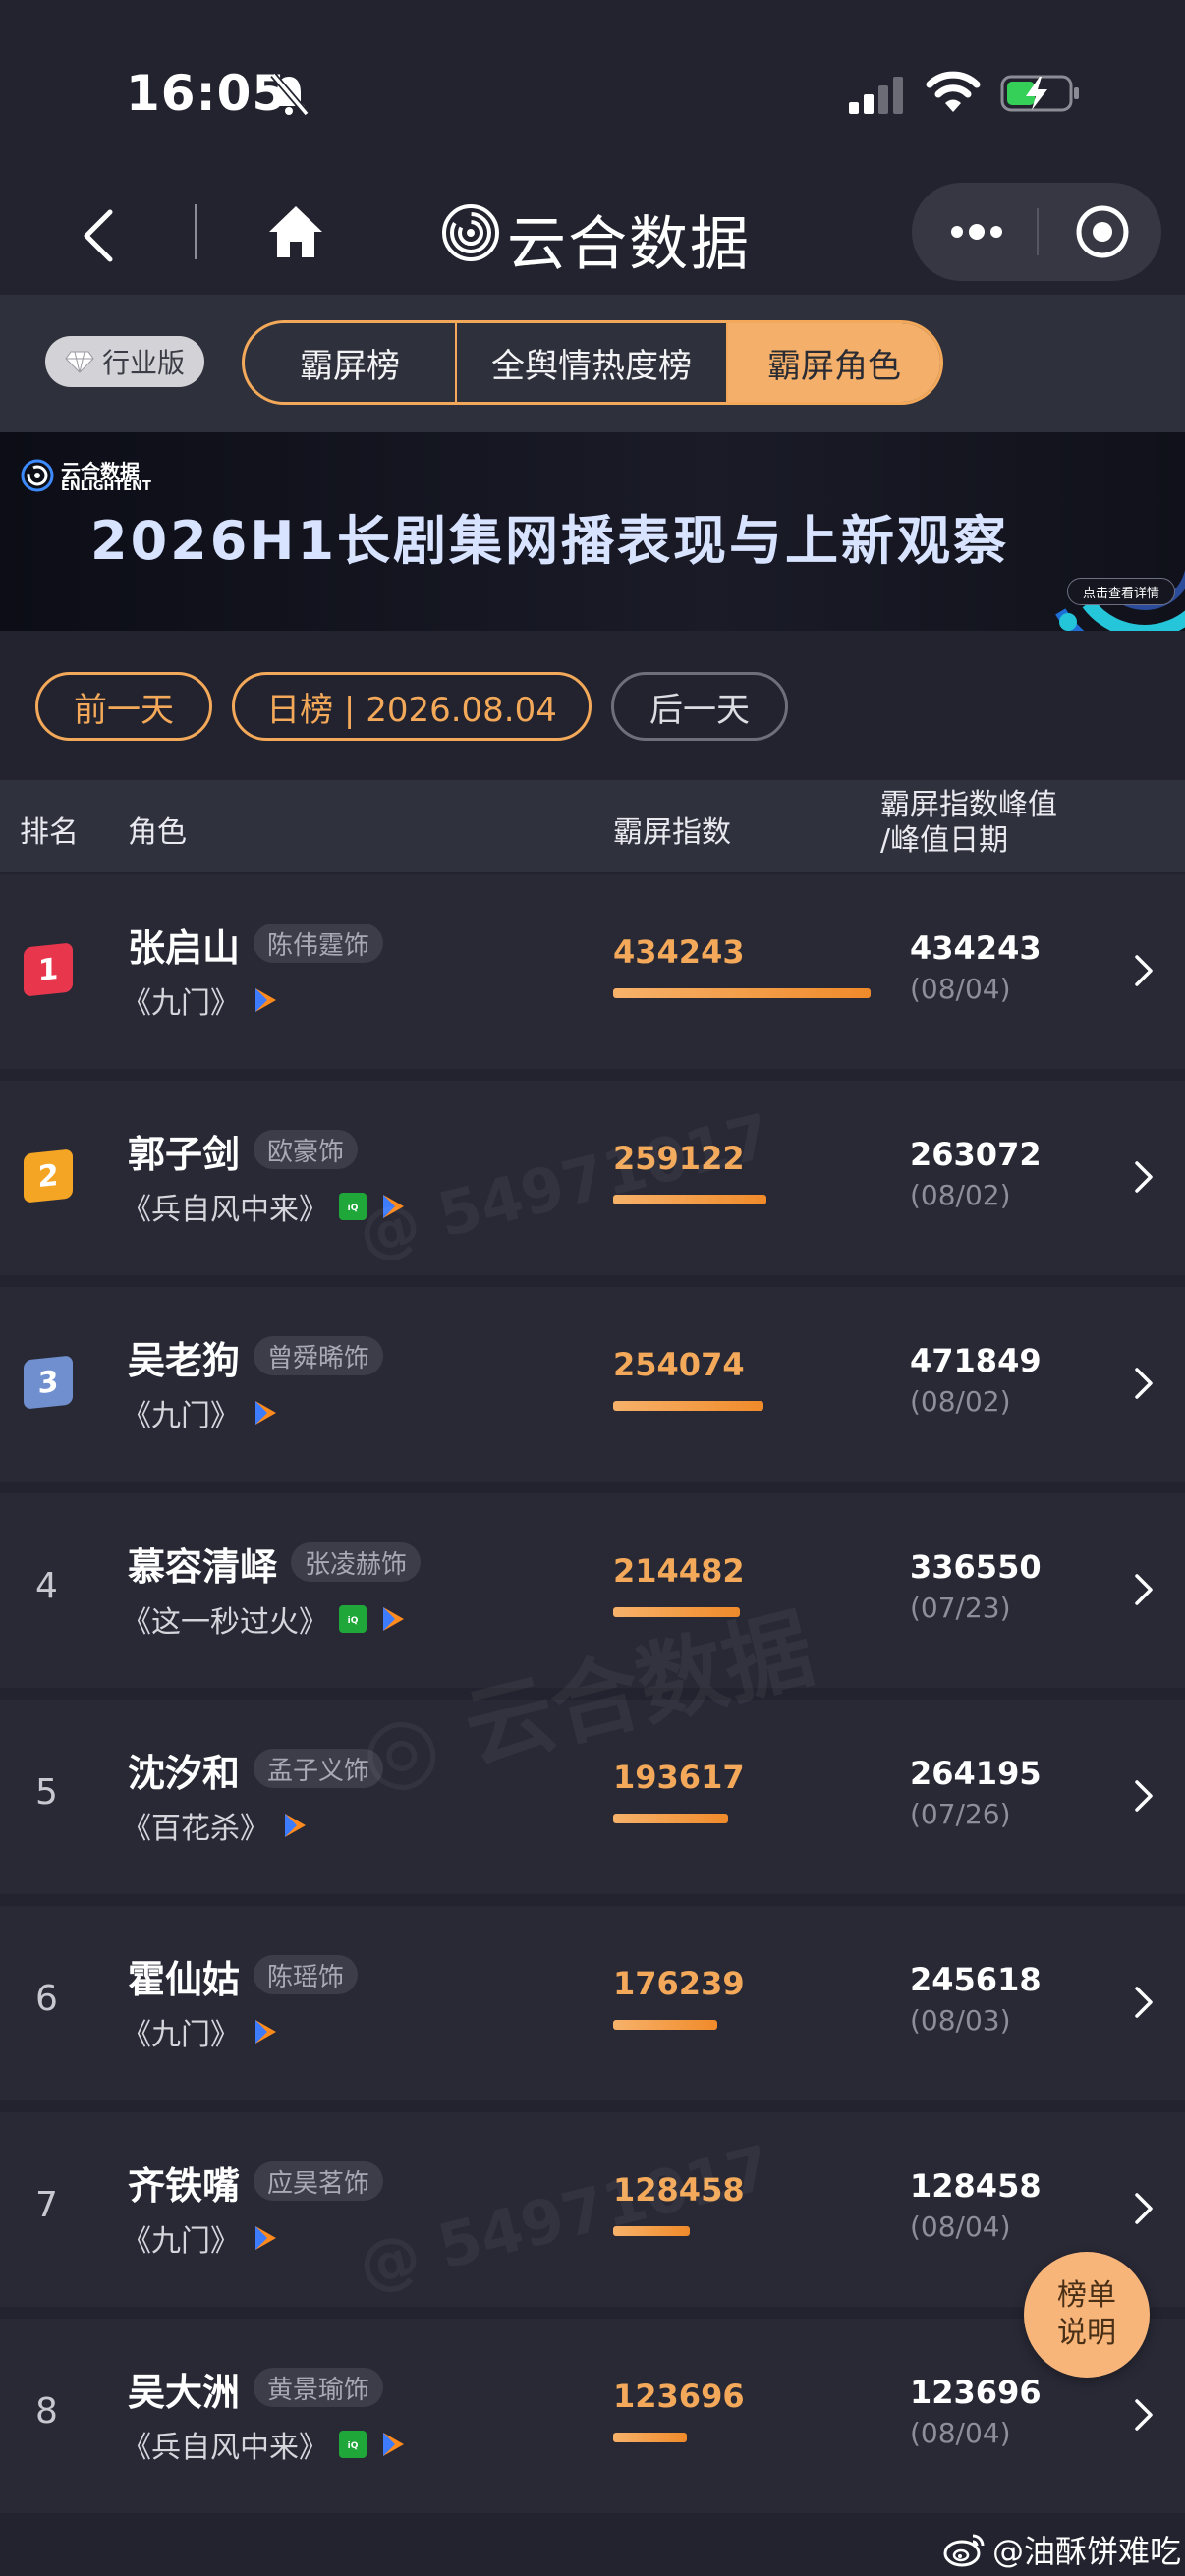 The height and width of the screenshot is (2576, 1185). I want to click on actor-tag: 陈瑶饰, so click(307, 1974).